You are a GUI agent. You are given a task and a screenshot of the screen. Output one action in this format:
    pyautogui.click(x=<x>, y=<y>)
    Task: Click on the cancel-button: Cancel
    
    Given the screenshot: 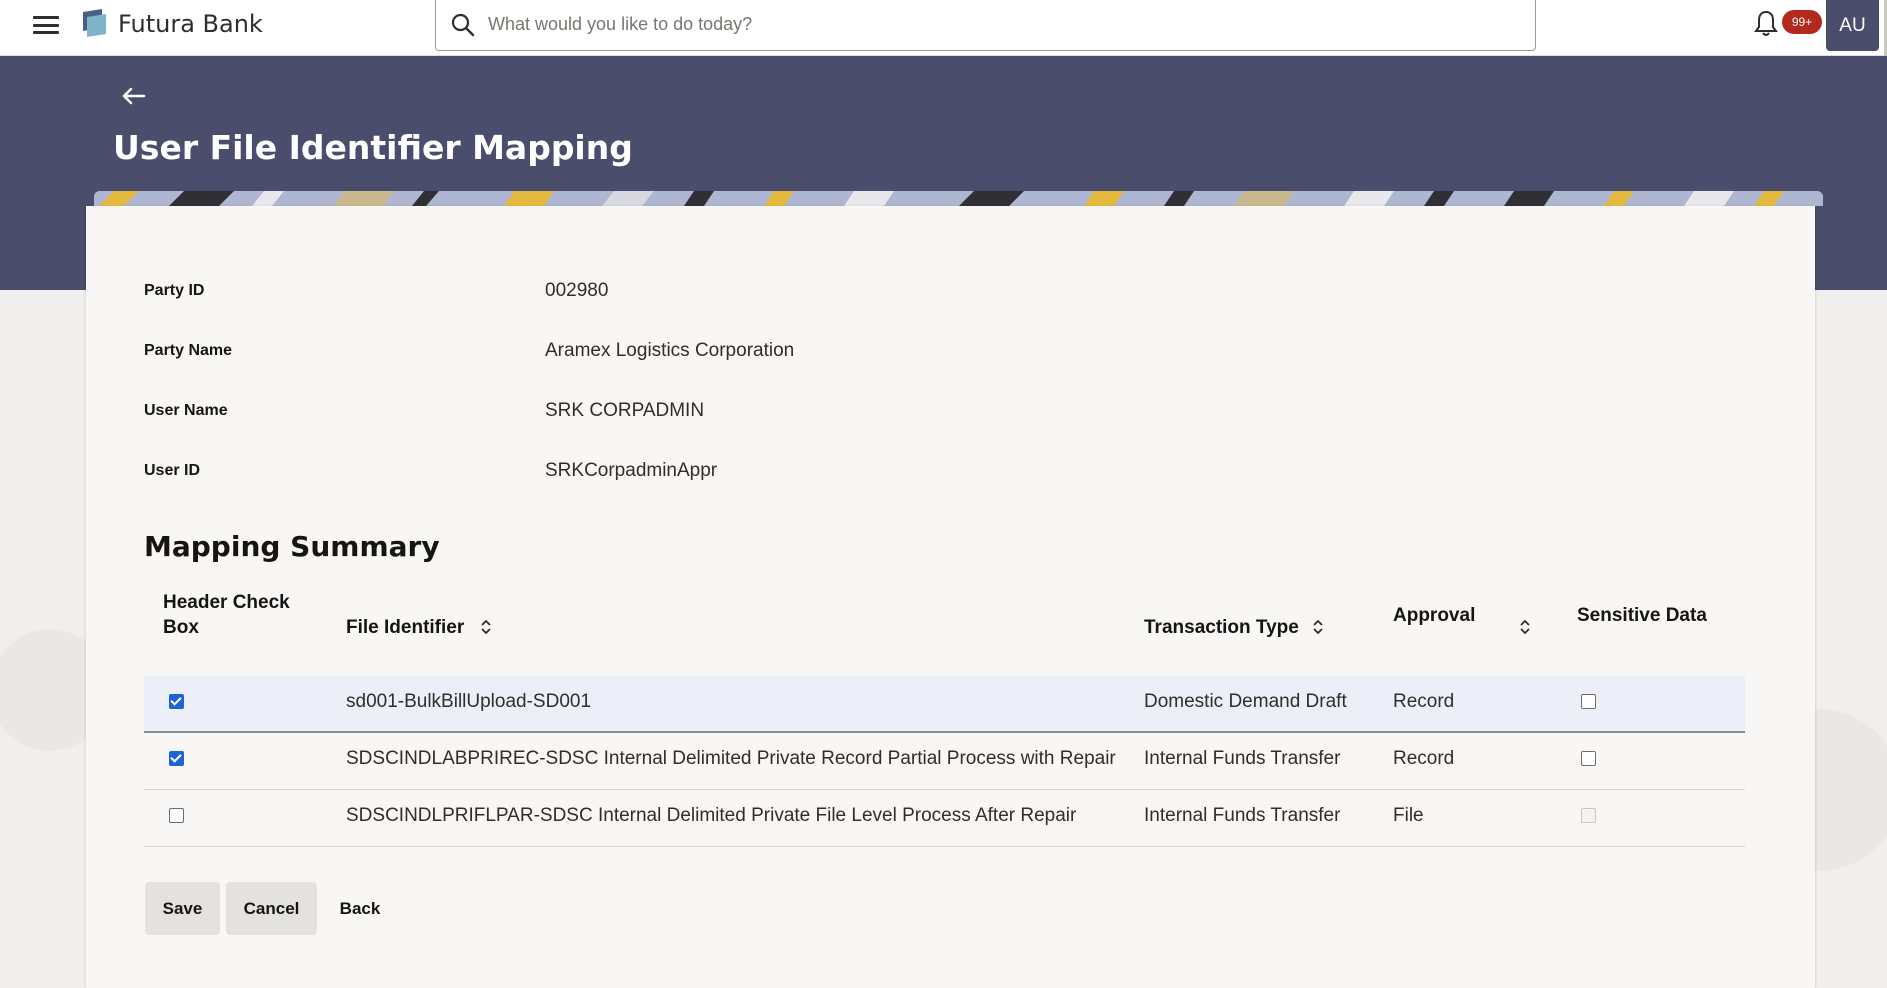 What is the action you would take?
    pyautogui.click(x=271, y=908)
    